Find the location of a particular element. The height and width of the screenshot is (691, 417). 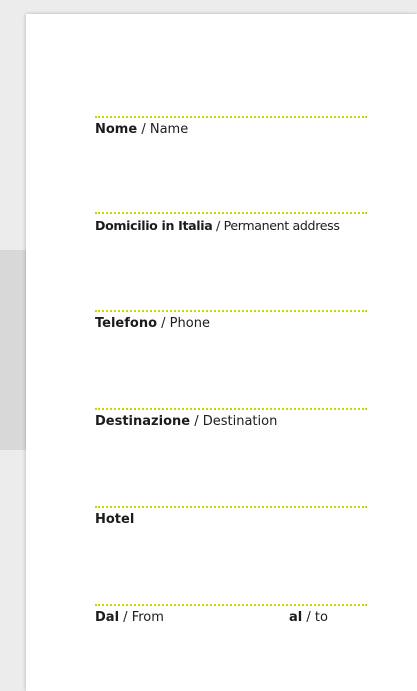

field-destination: Destinazione / Destination is located at coordinates (231, 419).